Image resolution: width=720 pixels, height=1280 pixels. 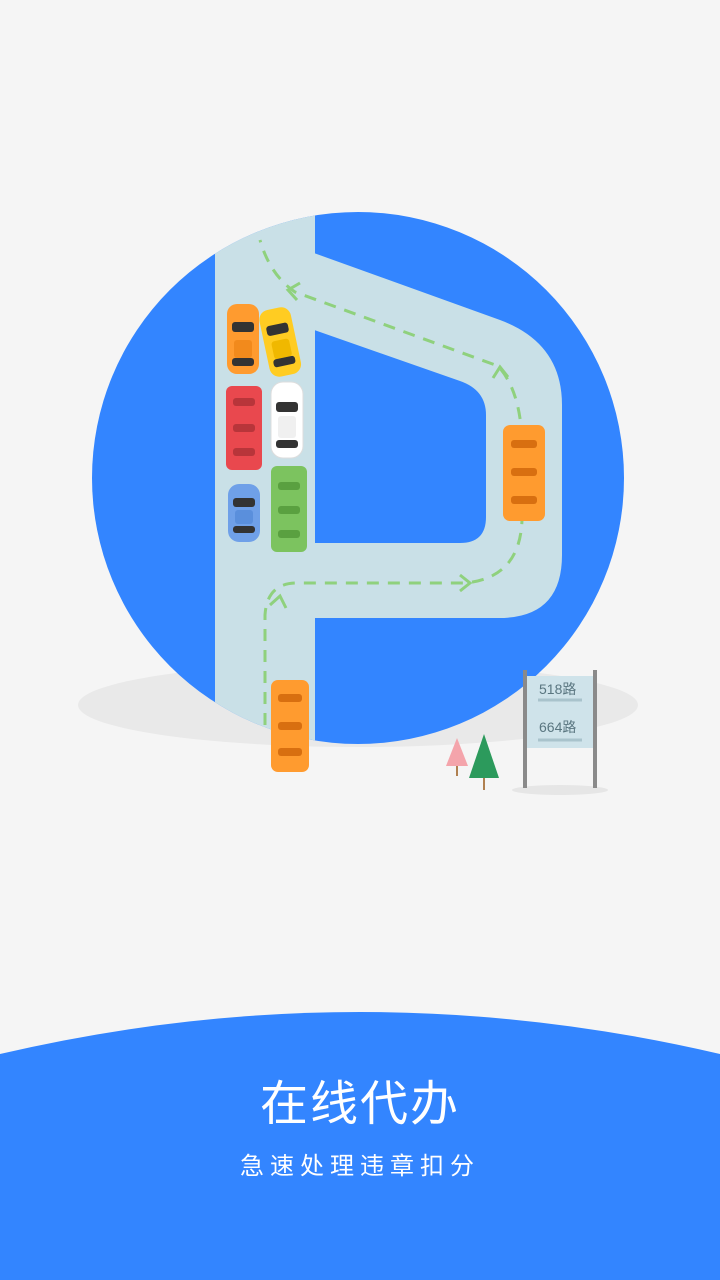 I want to click on bus-stop-sign: 518路 664路, so click(x=560, y=732).